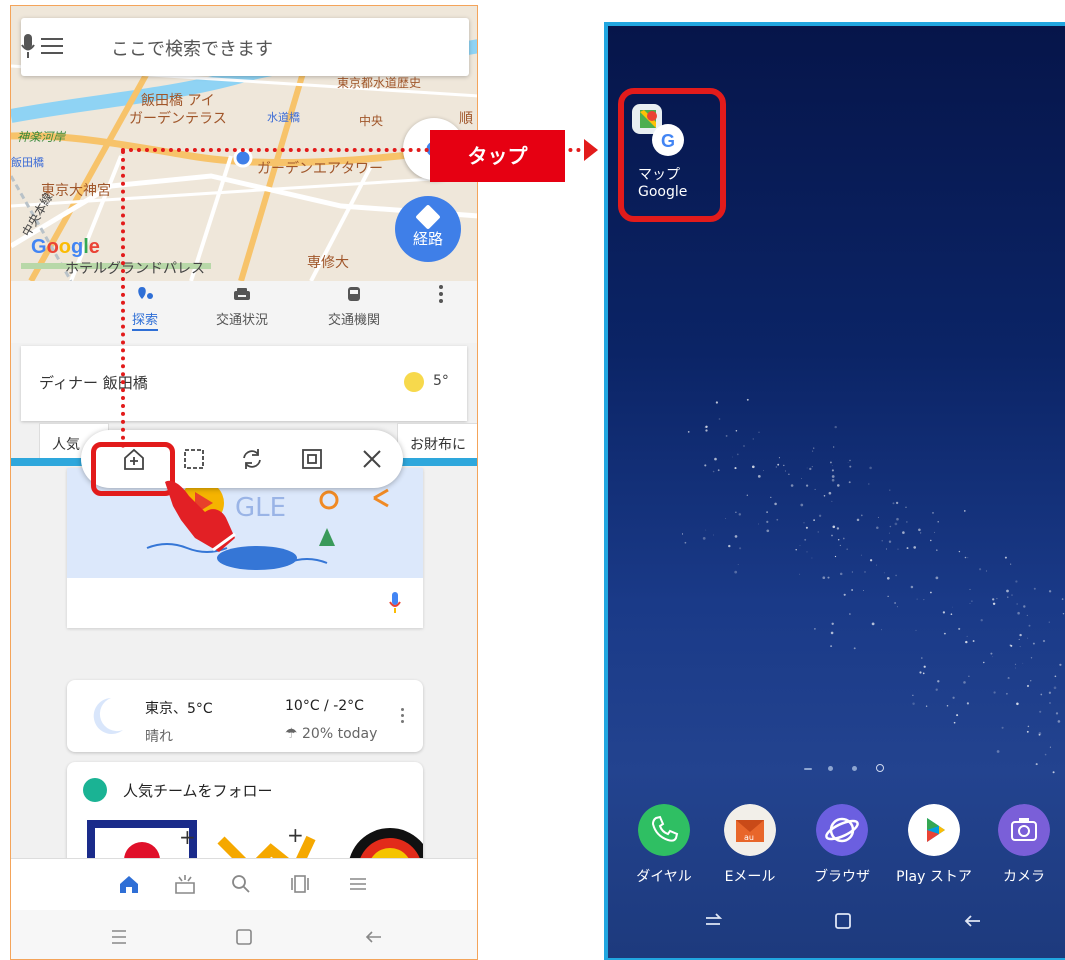 The width and height of the screenshot is (1065, 960). I want to click on snap-window-icon, so click(194, 459).